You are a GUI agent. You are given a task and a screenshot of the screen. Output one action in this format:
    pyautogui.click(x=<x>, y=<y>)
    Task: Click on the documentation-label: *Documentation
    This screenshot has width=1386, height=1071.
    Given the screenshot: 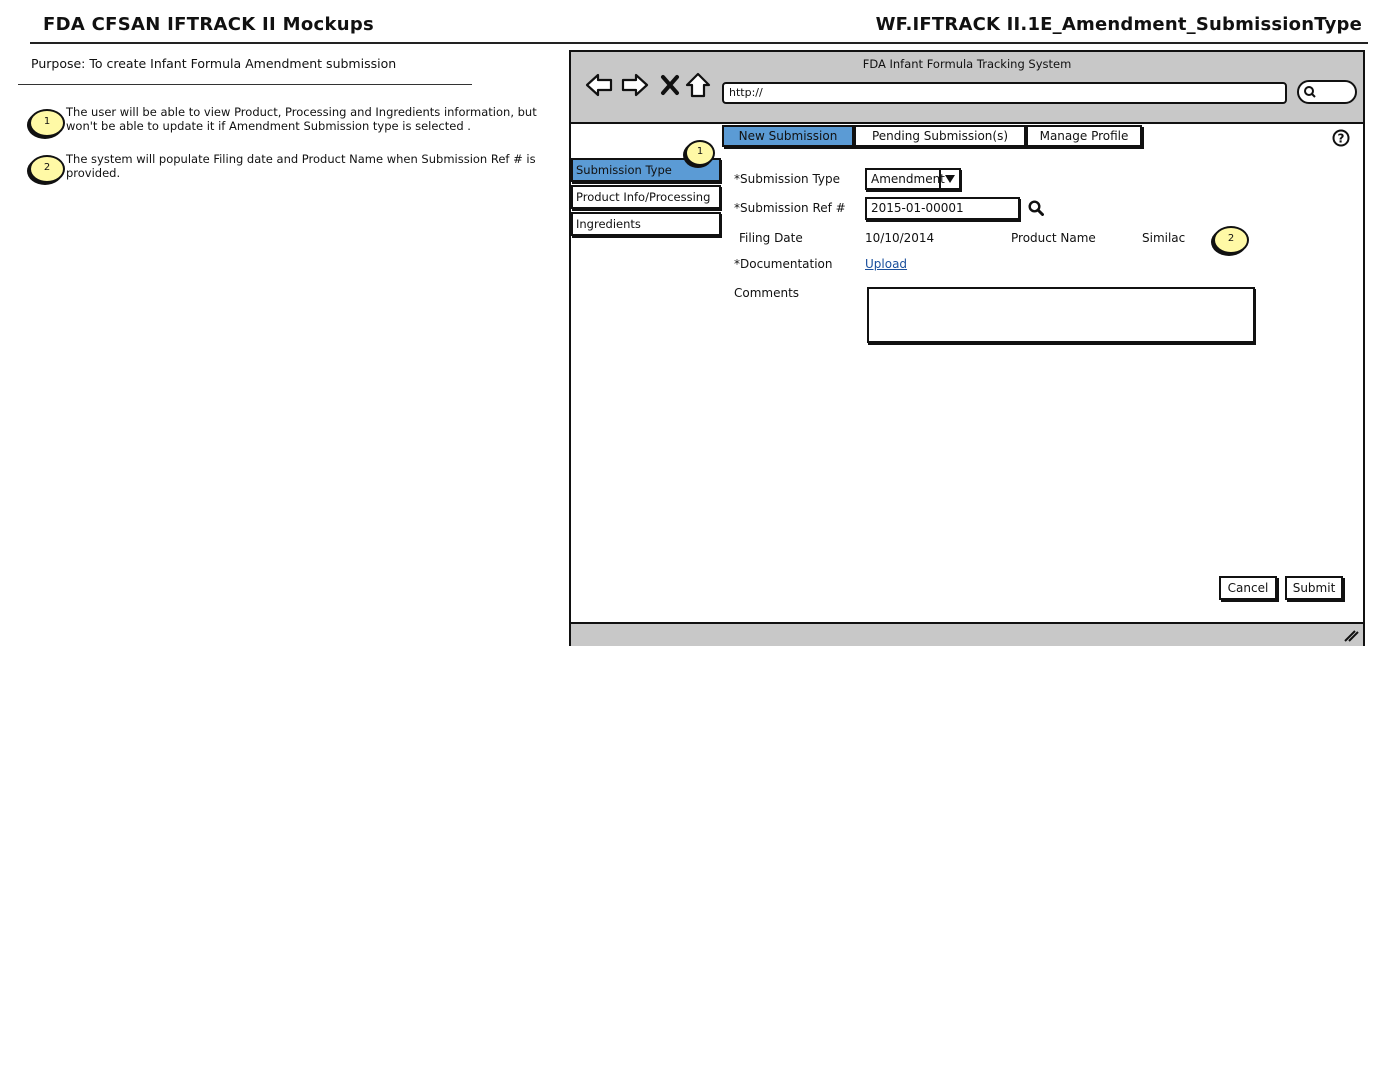 What is the action you would take?
    pyautogui.click(x=783, y=264)
    